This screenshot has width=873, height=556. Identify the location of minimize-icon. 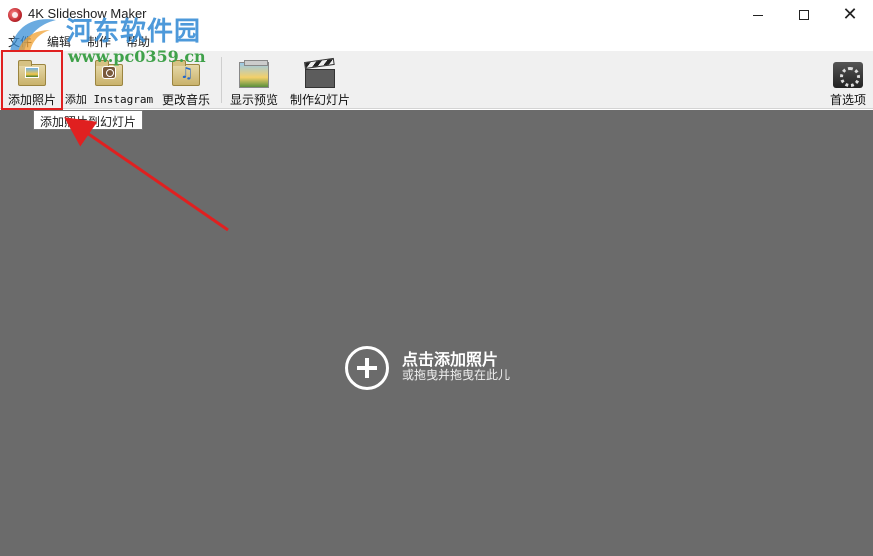
(758, 15).